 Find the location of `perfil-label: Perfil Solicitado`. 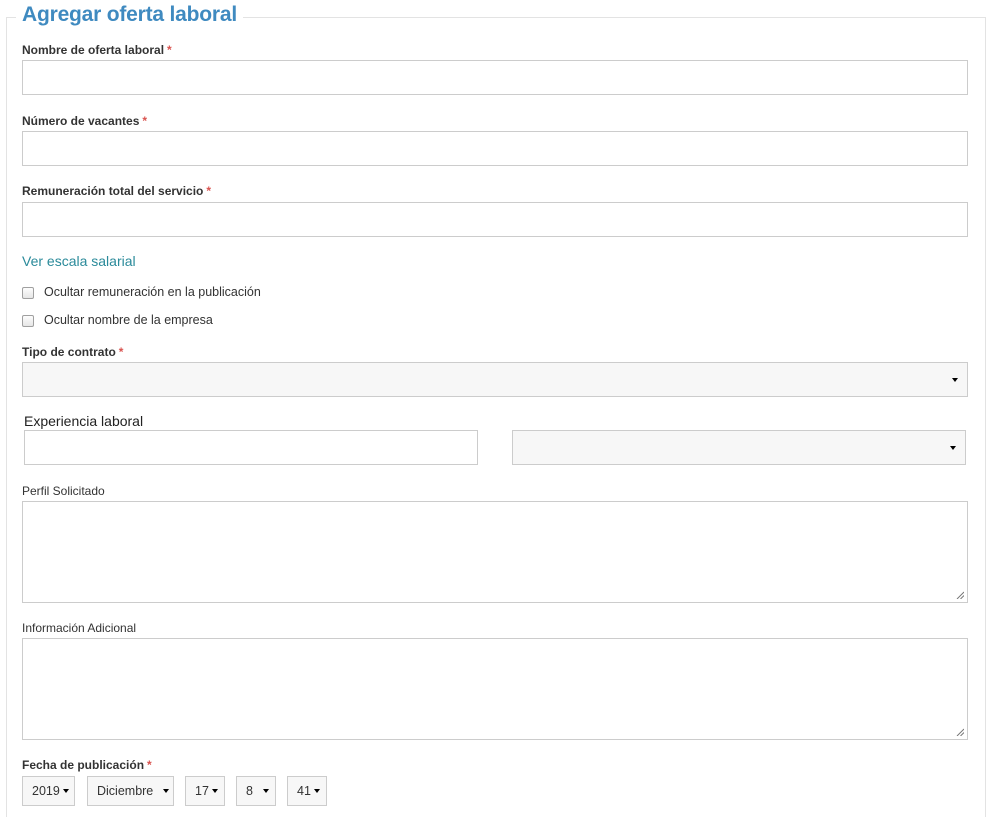

perfil-label: Perfil Solicitado is located at coordinates (63, 491).